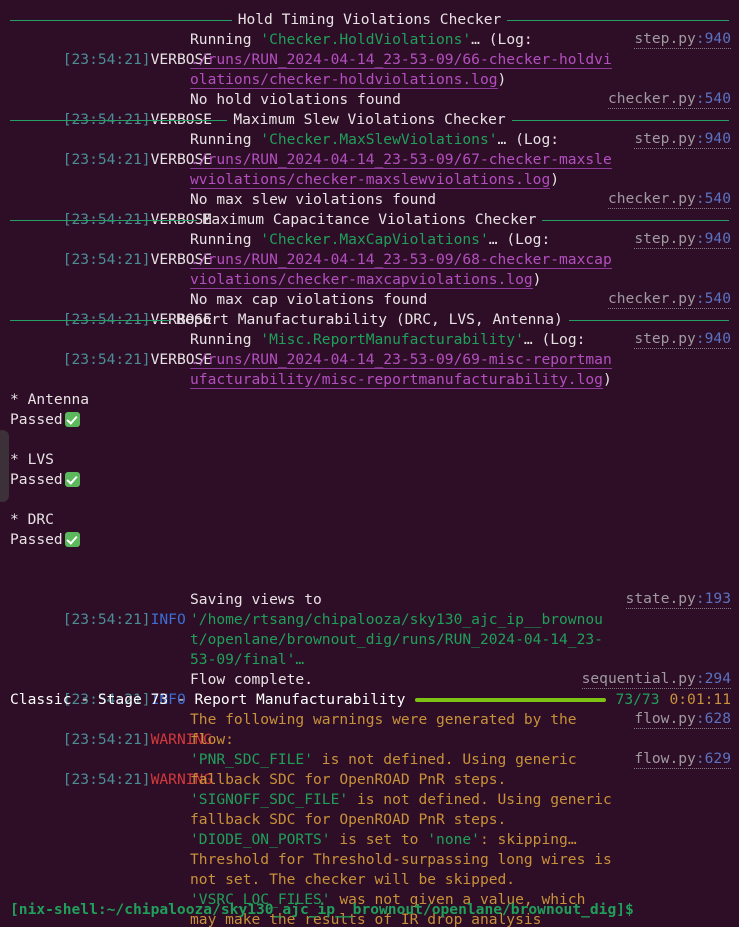 The height and width of the screenshot is (927, 739). Describe the element at coordinates (369, 740) in the screenshot. I see `log-line-warning-header-2: flow:` at that location.